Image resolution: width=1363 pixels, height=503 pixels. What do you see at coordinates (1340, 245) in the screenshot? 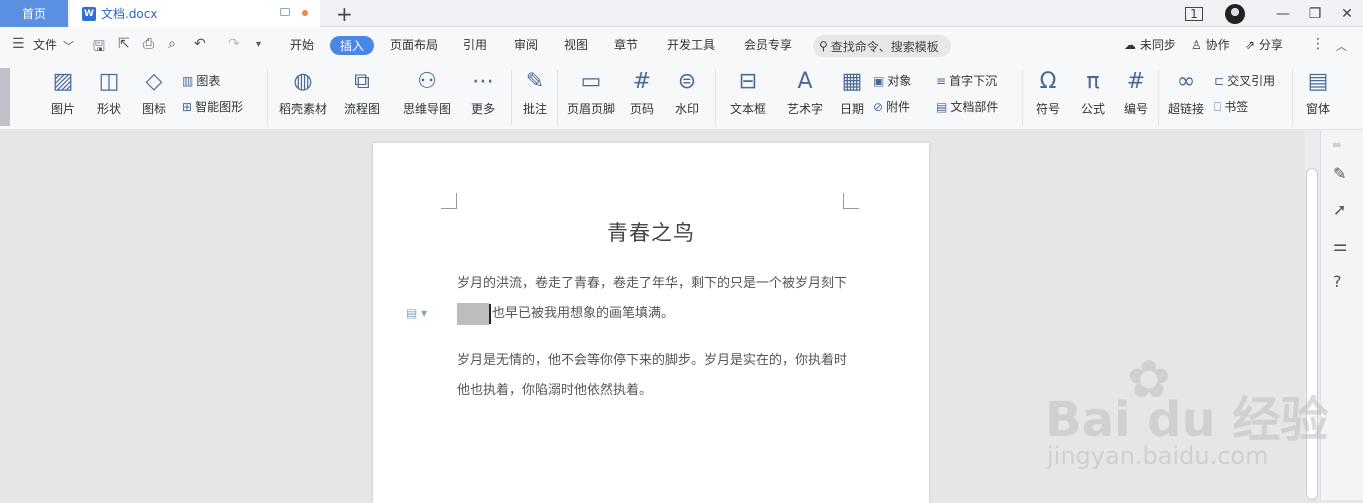
I see `settings-sliders-icon: ⚌` at bounding box center [1340, 245].